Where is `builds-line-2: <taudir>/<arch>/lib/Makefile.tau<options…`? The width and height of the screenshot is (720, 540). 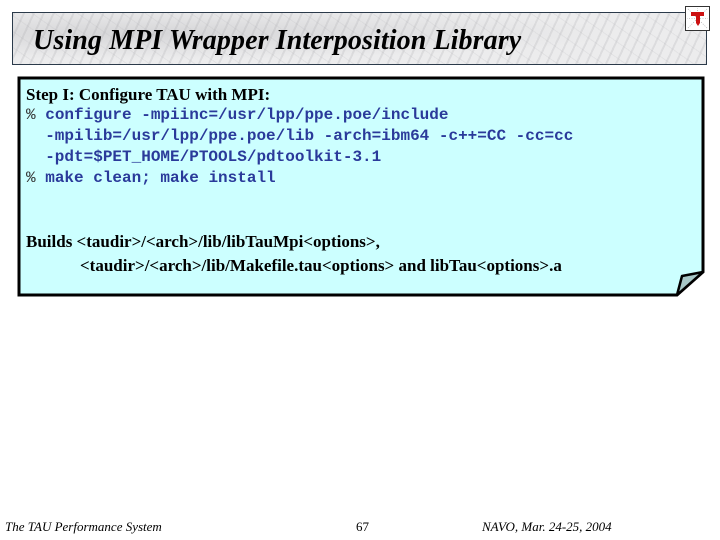 builds-line-2: <taudir>/<arch>/lib/Makefile.tau<options… is located at coordinates (321, 265).